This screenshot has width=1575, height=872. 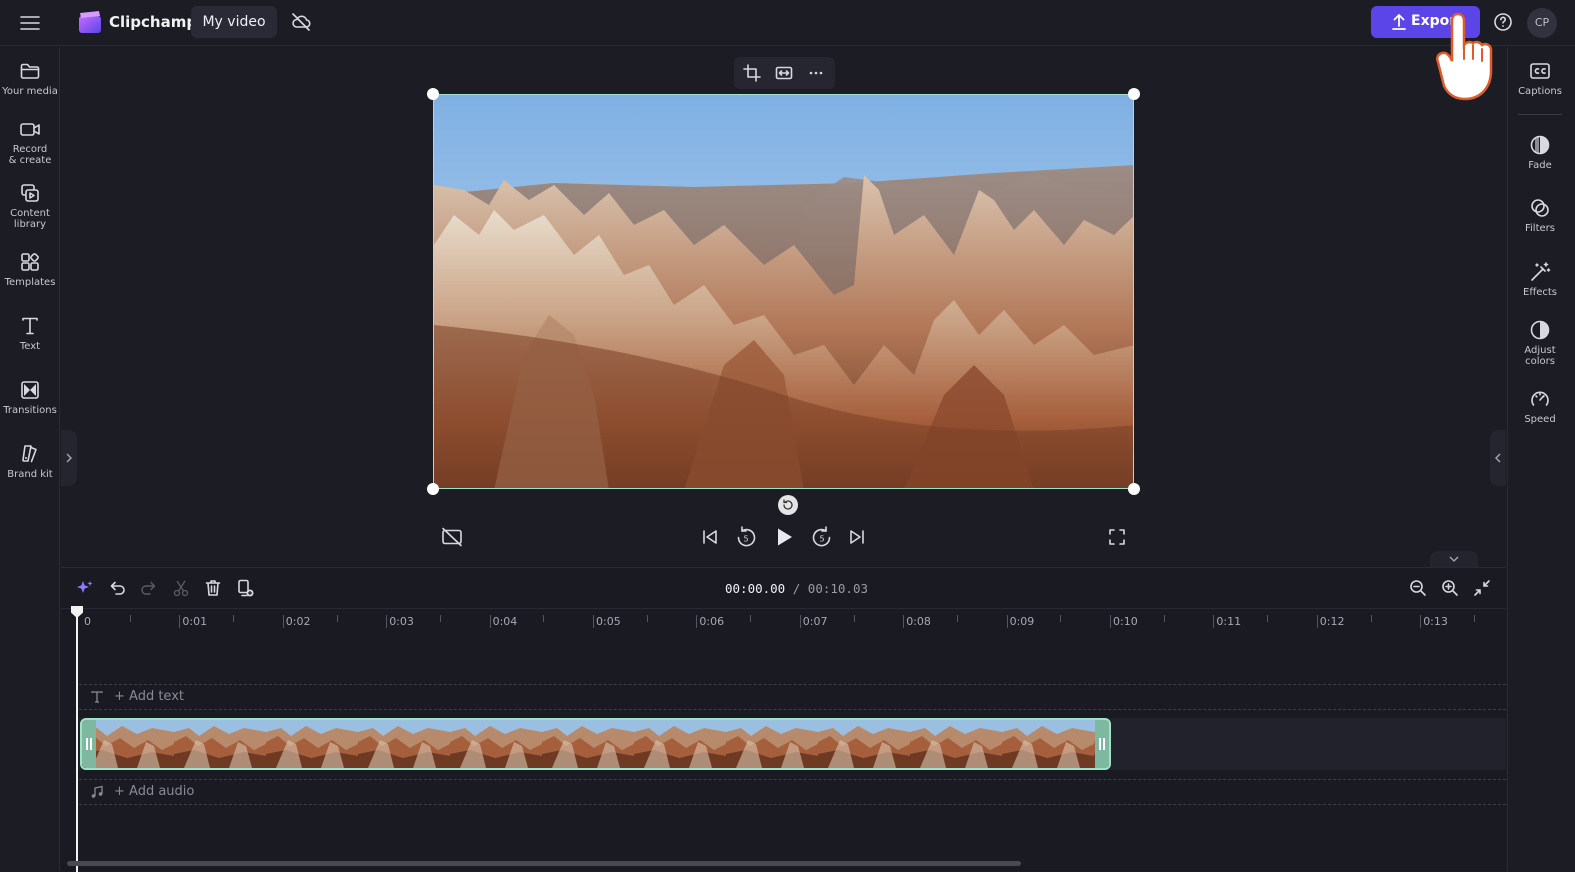 What do you see at coordinates (1435, 621) in the screenshot?
I see `ruler-label: 0:13` at bounding box center [1435, 621].